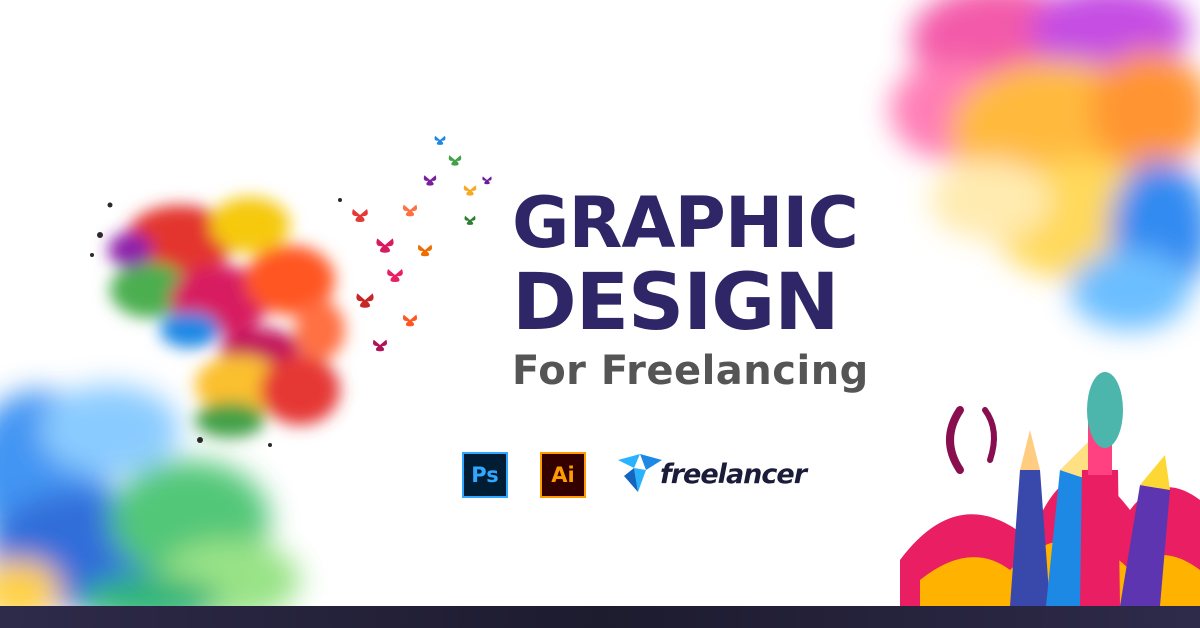 Image resolution: width=1200 pixels, height=628 pixels. I want to click on bottom-bar, so click(600, 617).